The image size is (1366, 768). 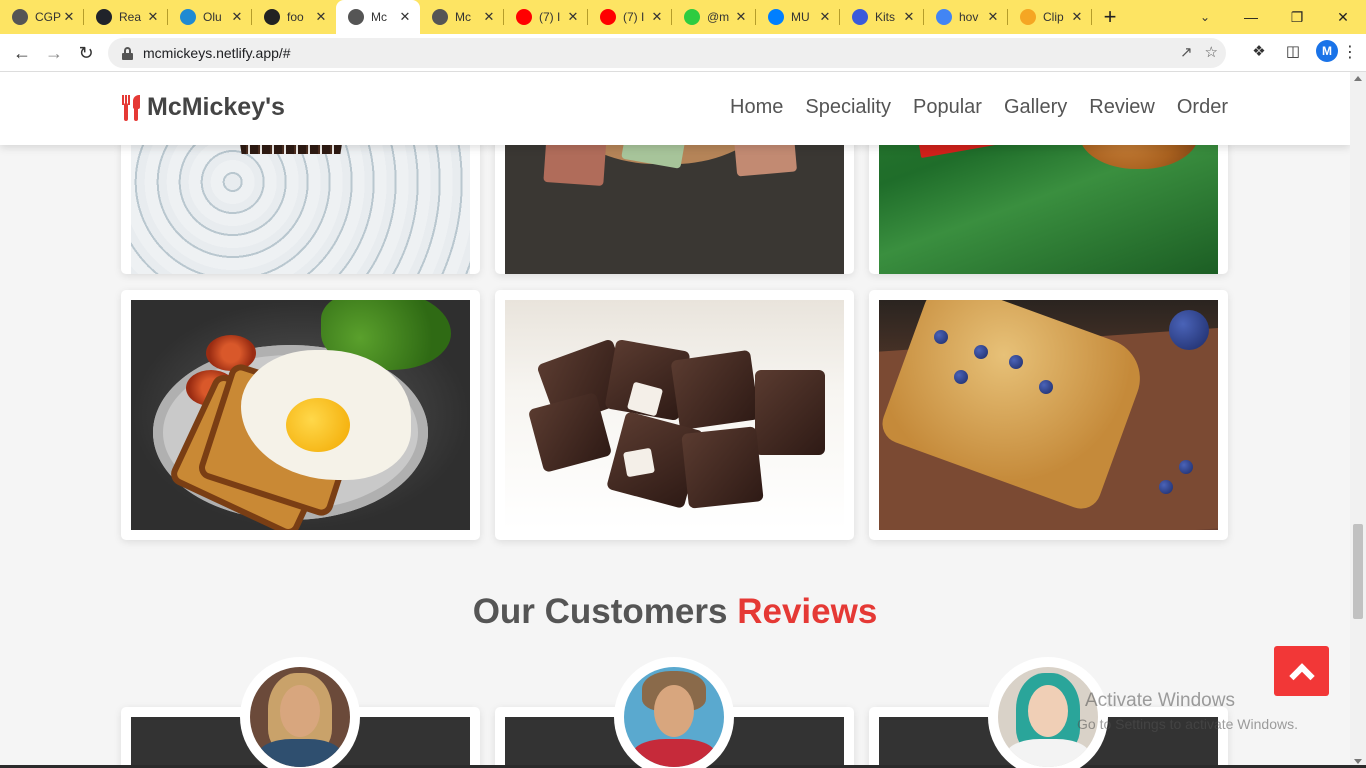 I want to click on nav-link-speciality: Speciality, so click(x=848, y=107).